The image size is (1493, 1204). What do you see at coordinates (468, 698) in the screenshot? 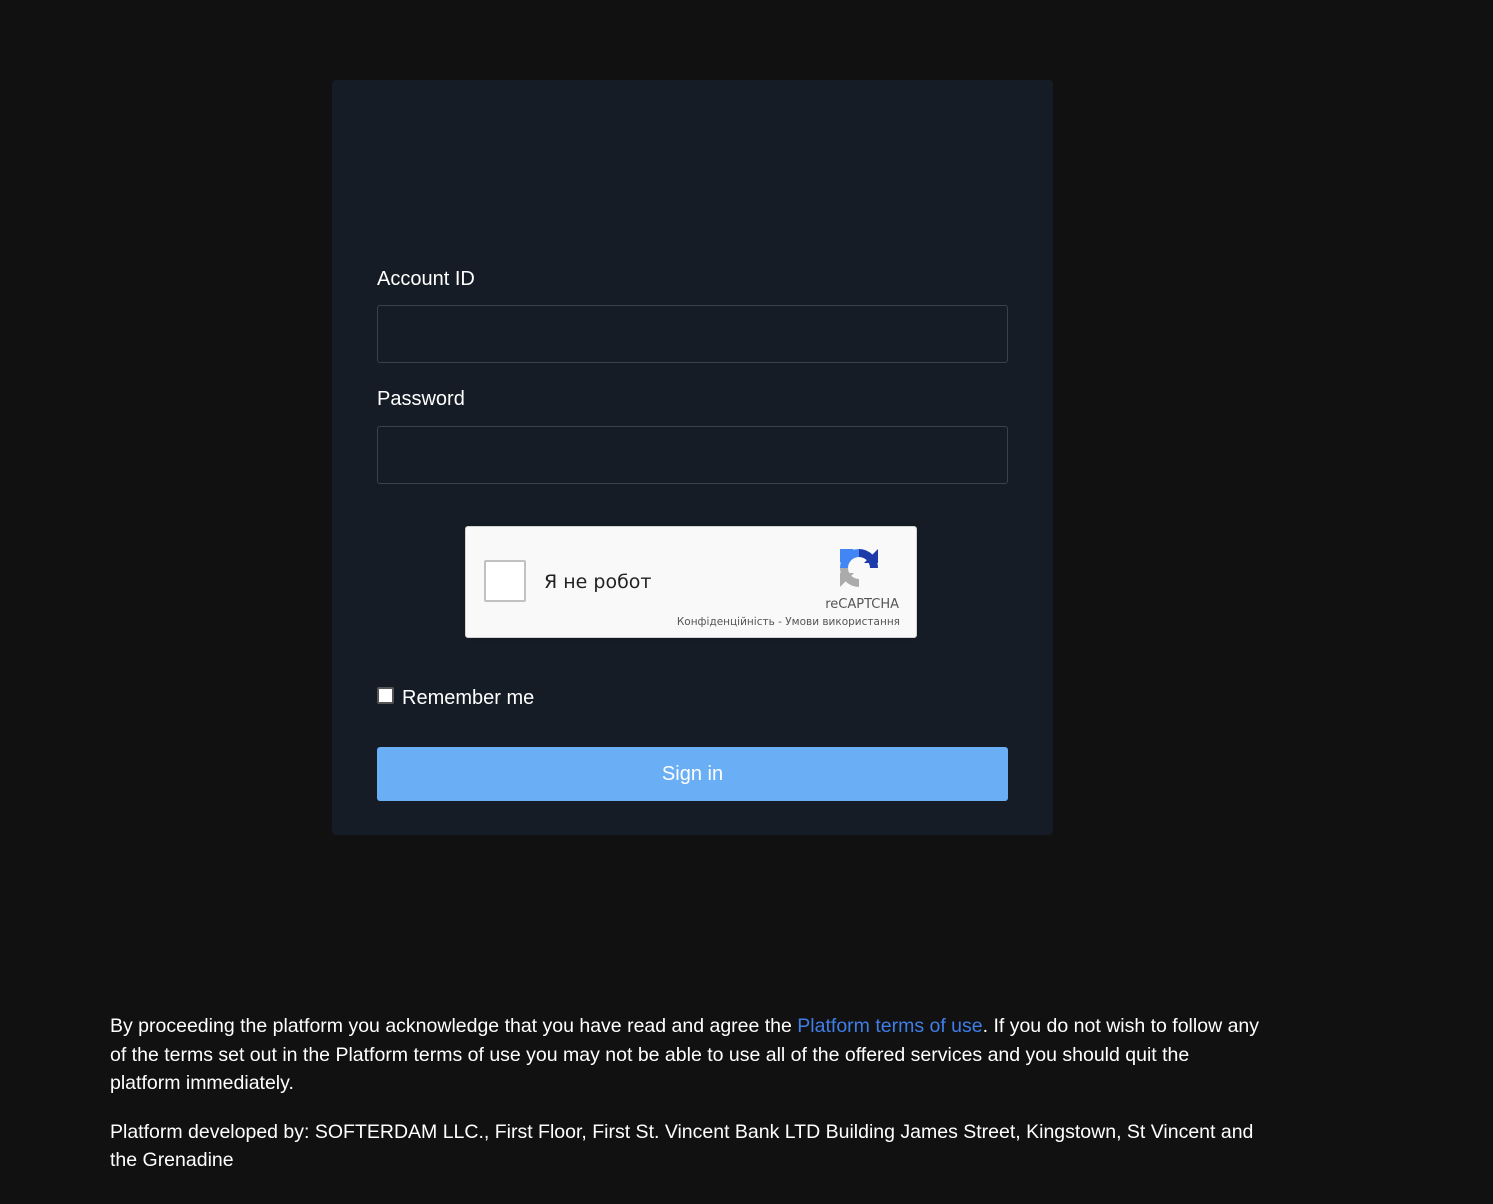
I see `remember-me-label: Remember me` at bounding box center [468, 698].